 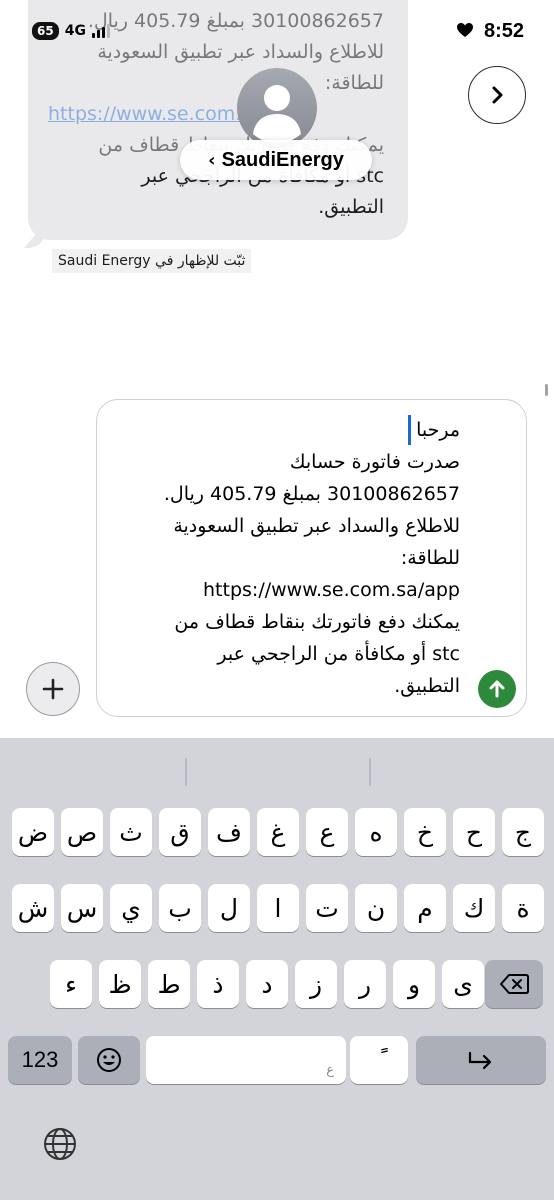 I want to click on contact-name: SaudiEnergy, so click(x=282, y=159).